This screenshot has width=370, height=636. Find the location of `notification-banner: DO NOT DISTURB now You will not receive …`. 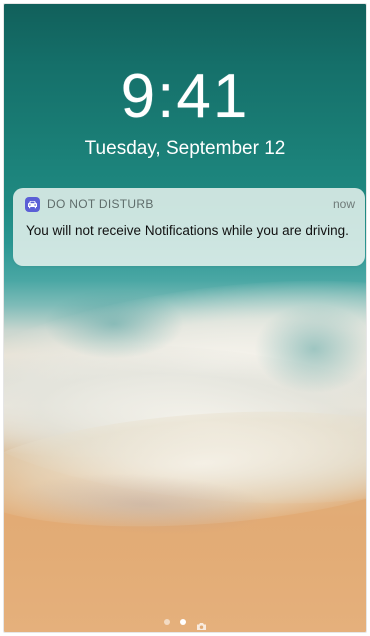

notification-banner: DO NOT DISTURB now You will not receive … is located at coordinates (189, 227).